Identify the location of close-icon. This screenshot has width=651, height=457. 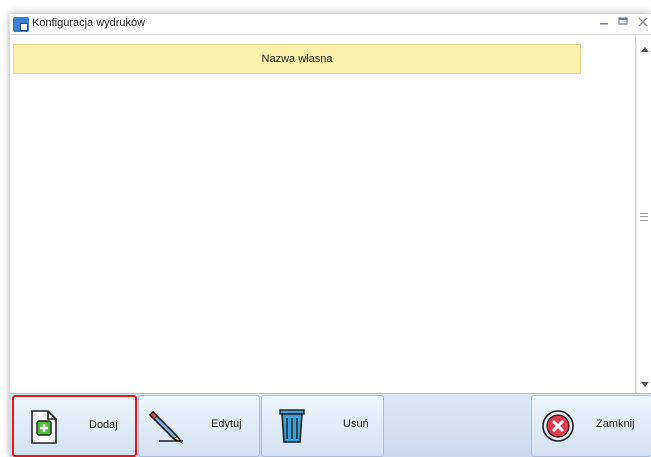
(643, 22).